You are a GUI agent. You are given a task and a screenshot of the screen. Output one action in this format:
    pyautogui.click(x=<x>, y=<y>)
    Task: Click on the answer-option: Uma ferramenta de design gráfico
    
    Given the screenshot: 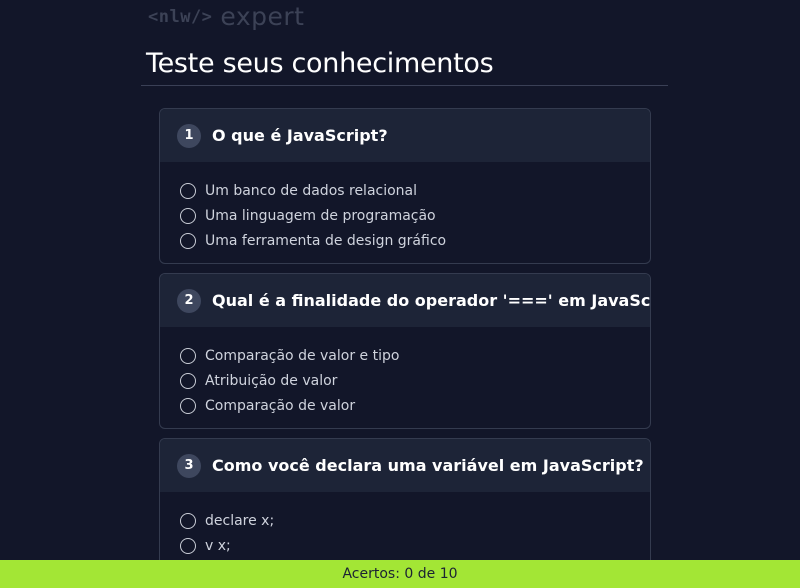 What is the action you would take?
    pyautogui.click(x=415, y=240)
    